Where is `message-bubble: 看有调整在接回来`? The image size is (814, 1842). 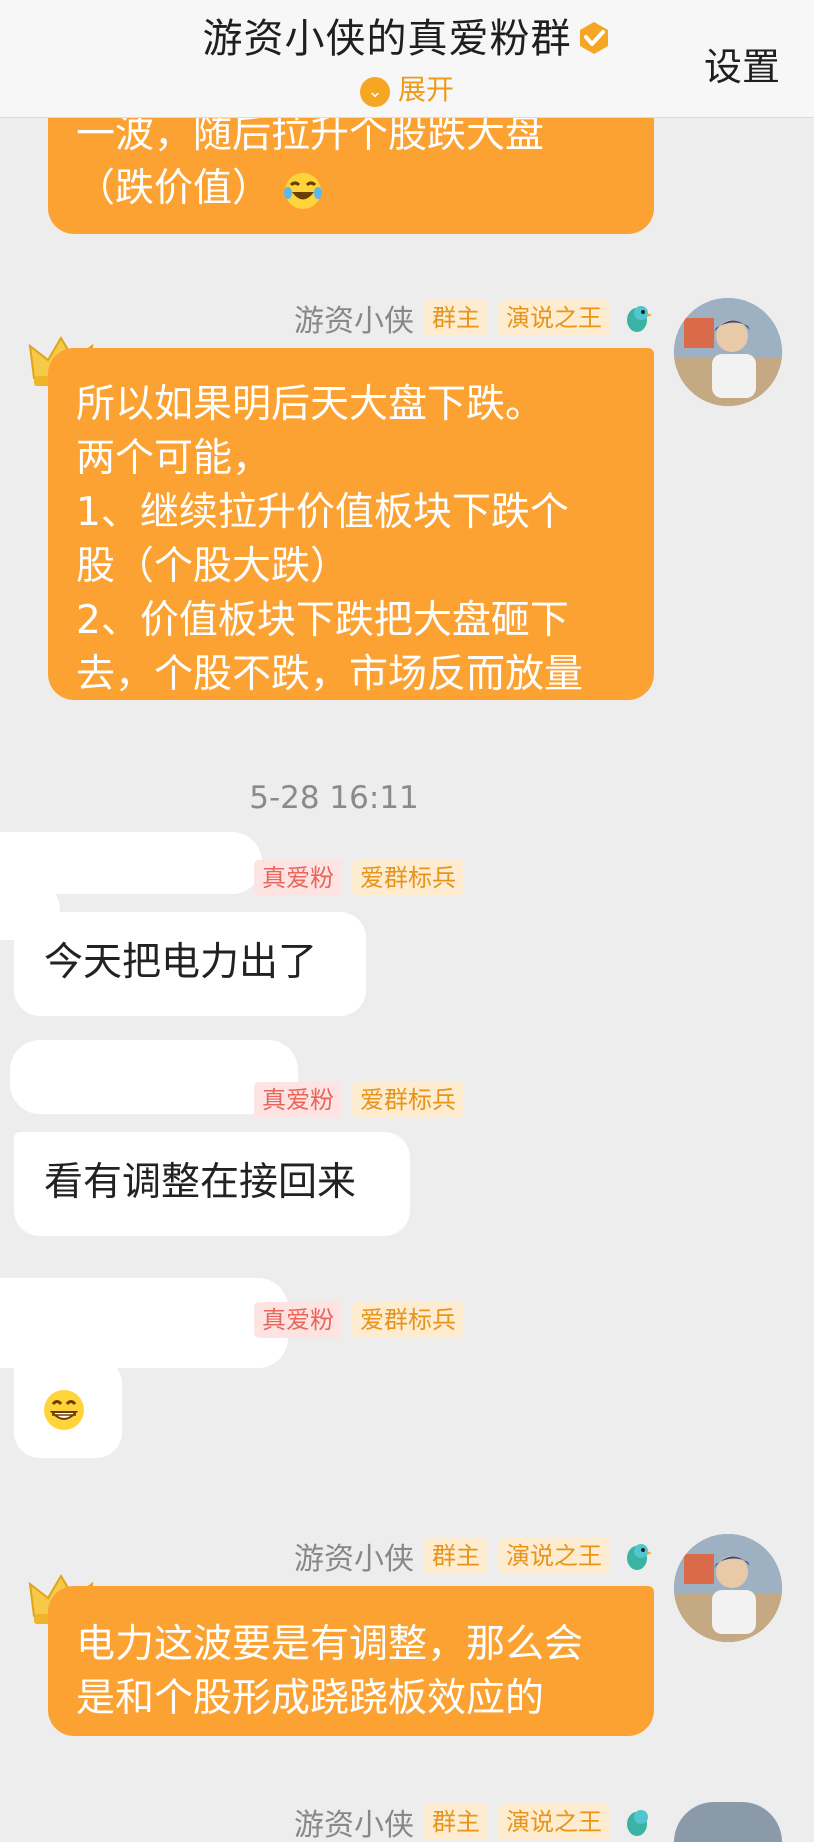
message-bubble: 看有调整在接回来 is located at coordinates (212, 1184).